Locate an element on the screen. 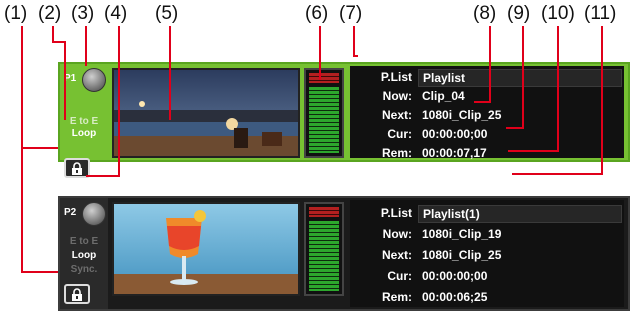 This screenshot has width=636, height=314. player-1-next-row: Next: 1080i_Clip_25 is located at coordinates (487, 117).